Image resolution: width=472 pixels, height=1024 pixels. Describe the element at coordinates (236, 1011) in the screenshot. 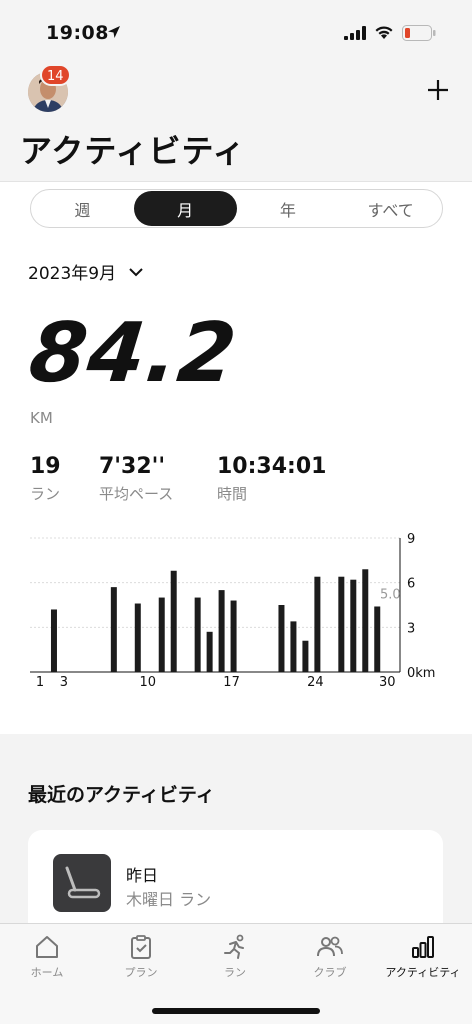

I see `home-indicator` at that location.